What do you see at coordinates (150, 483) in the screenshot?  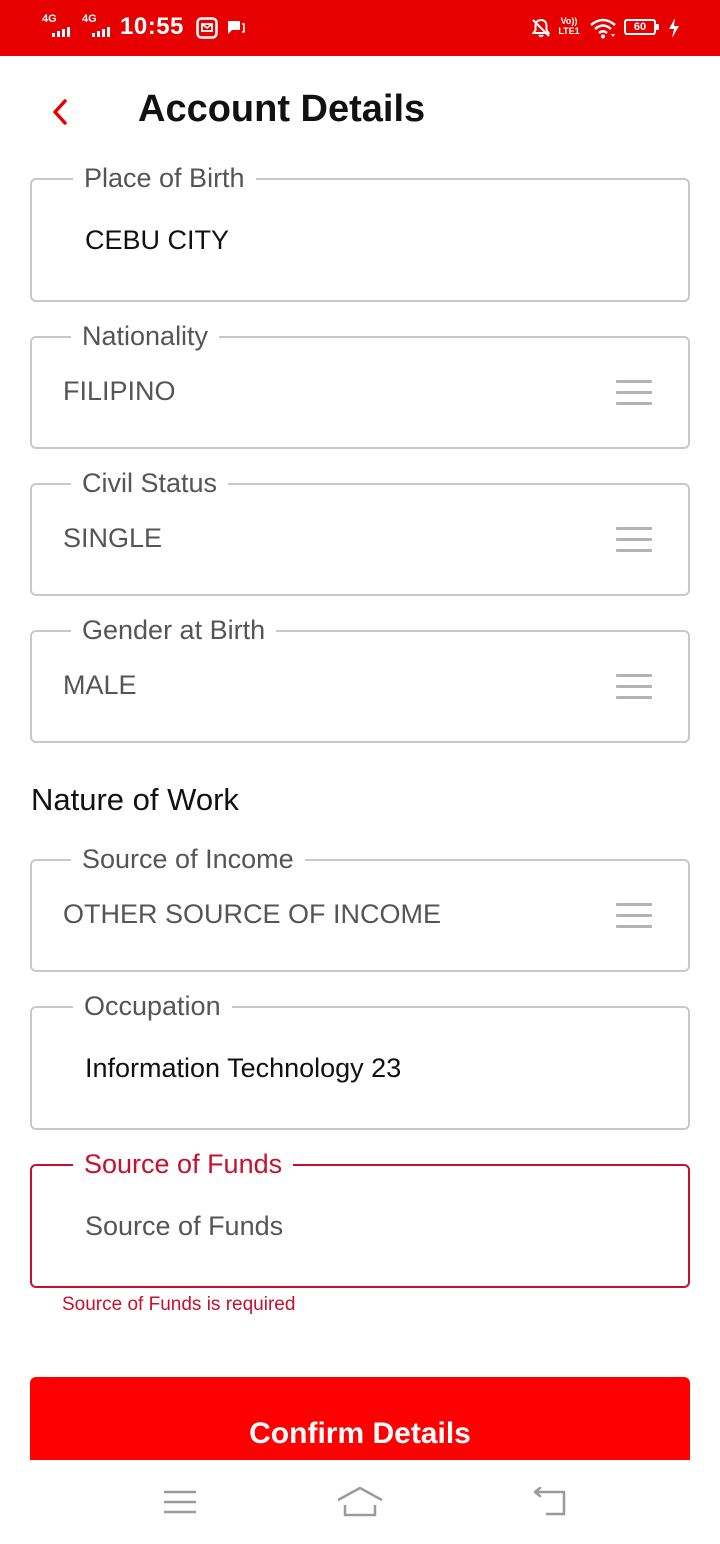 I see `civil-status-label: Civil Status` at bounding box center [150, 483].